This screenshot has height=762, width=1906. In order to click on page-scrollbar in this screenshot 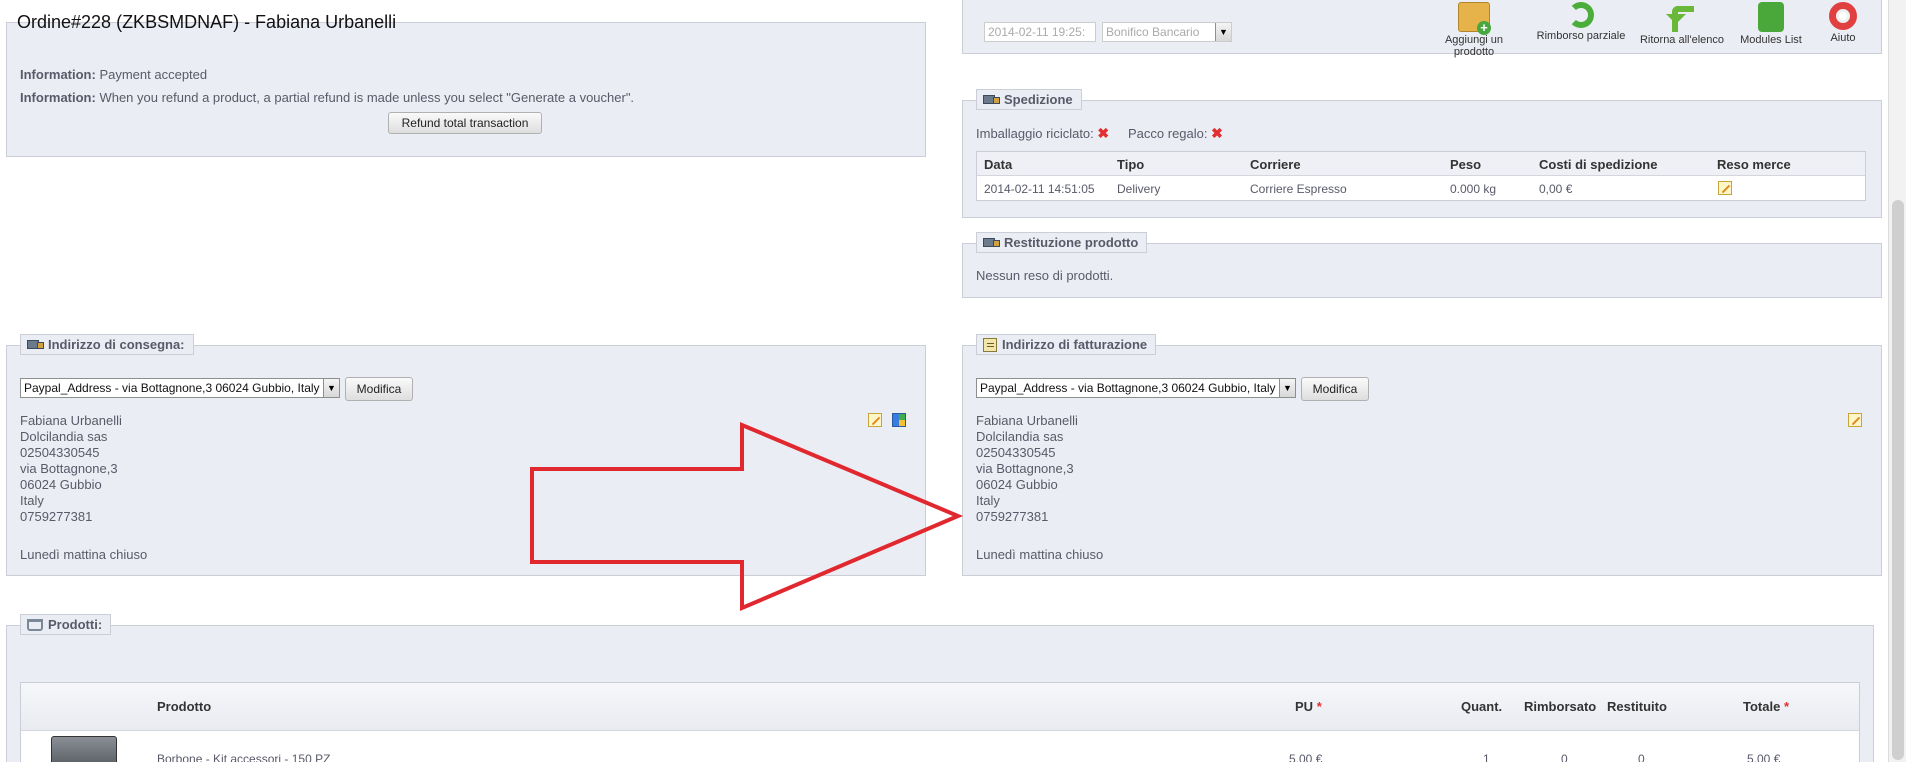, I will do `click(1897, 381)`.